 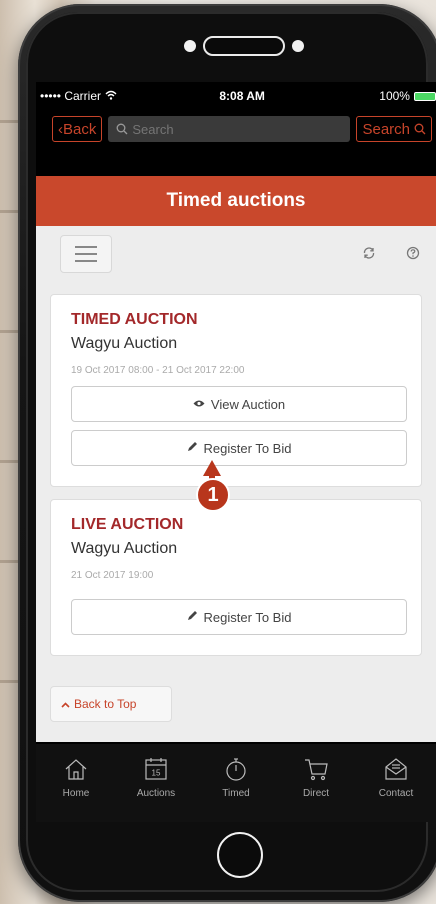 What do you see at coordinates (213, 495) in the screenshot?
I see `callout-badge: 1` at bounding box center [213, 495].